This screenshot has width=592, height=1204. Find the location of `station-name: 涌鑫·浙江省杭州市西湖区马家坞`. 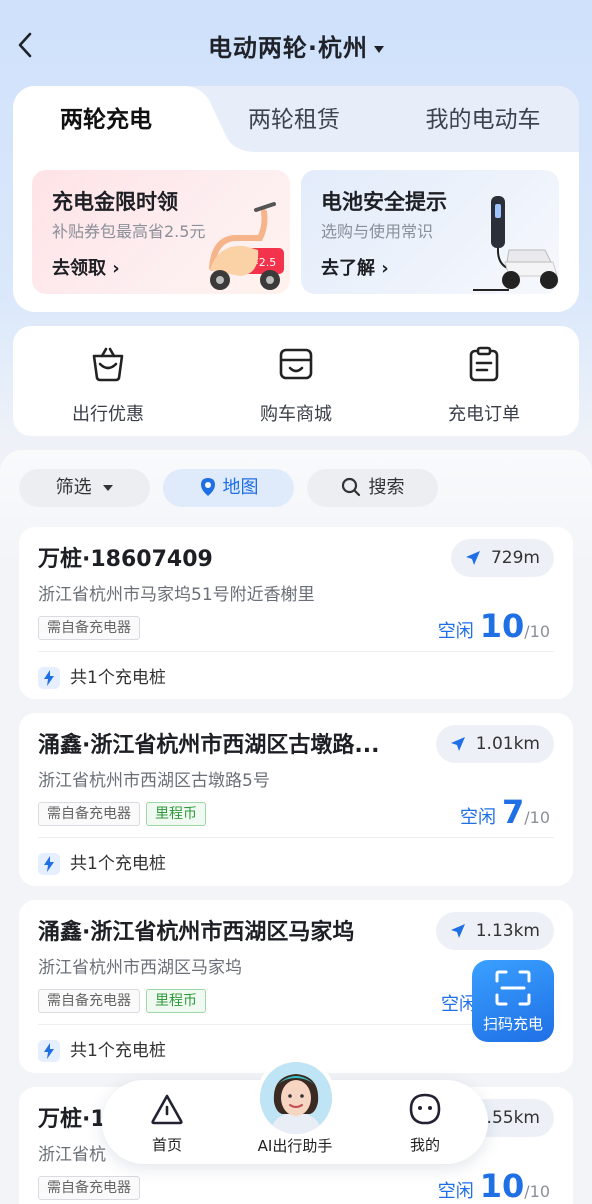

station-name: 涌鑫·浙江省杭州市西湖区马家坞 is located at coordinates (196, 932).